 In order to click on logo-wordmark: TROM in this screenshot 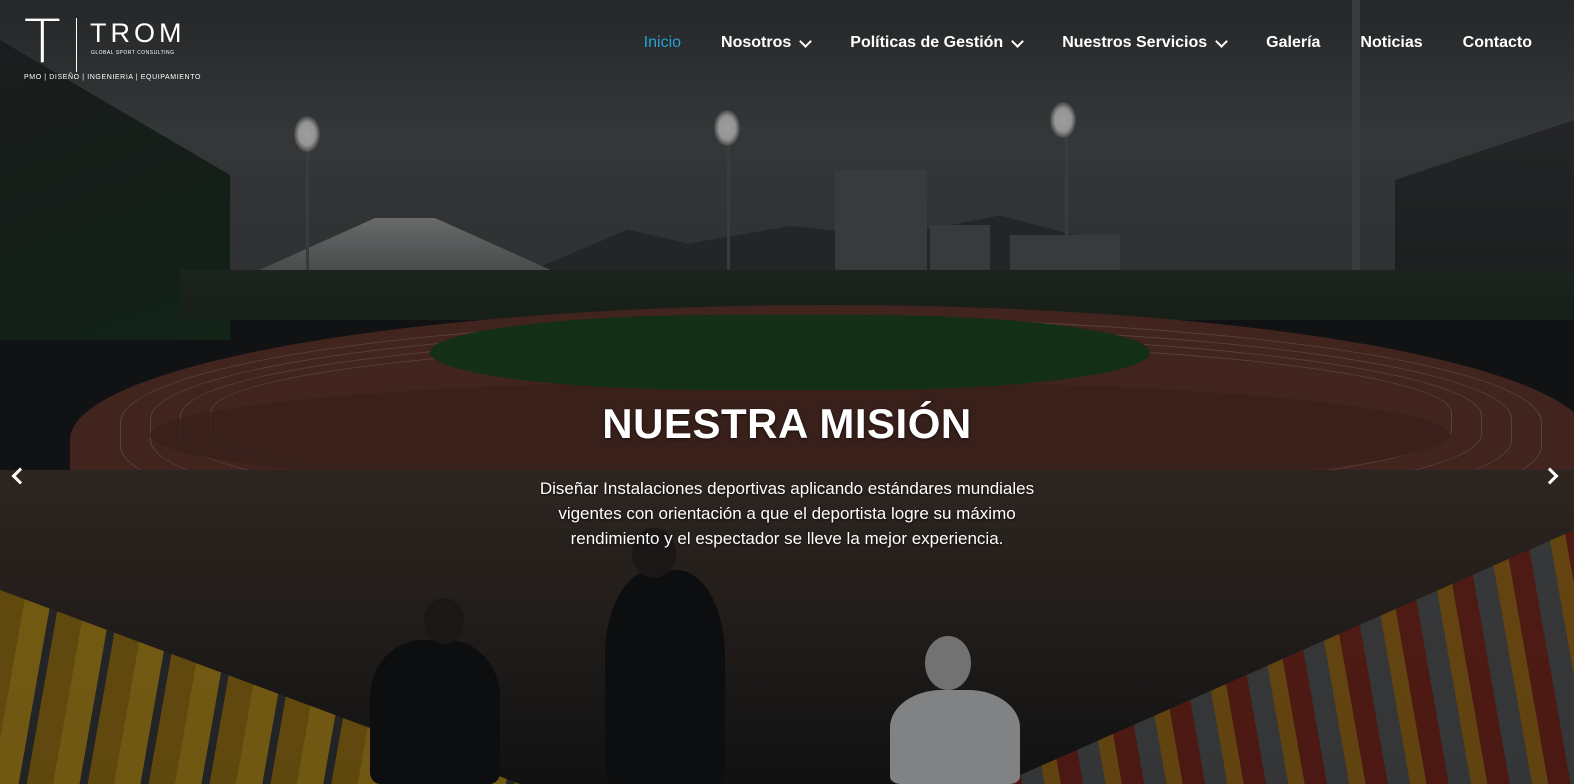, I will do `click(138, 33)`.